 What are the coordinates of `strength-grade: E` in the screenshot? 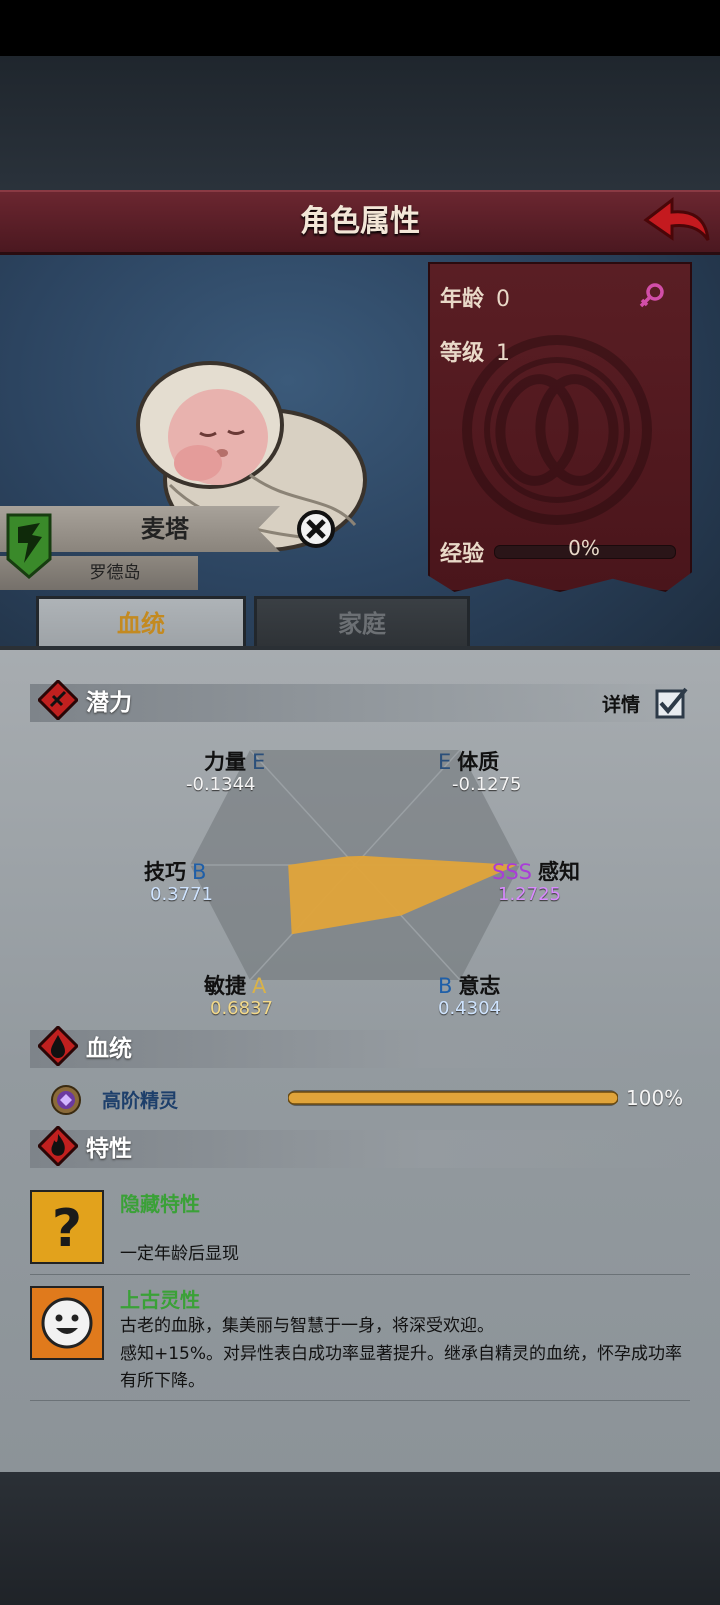 It's located at (259, 762).